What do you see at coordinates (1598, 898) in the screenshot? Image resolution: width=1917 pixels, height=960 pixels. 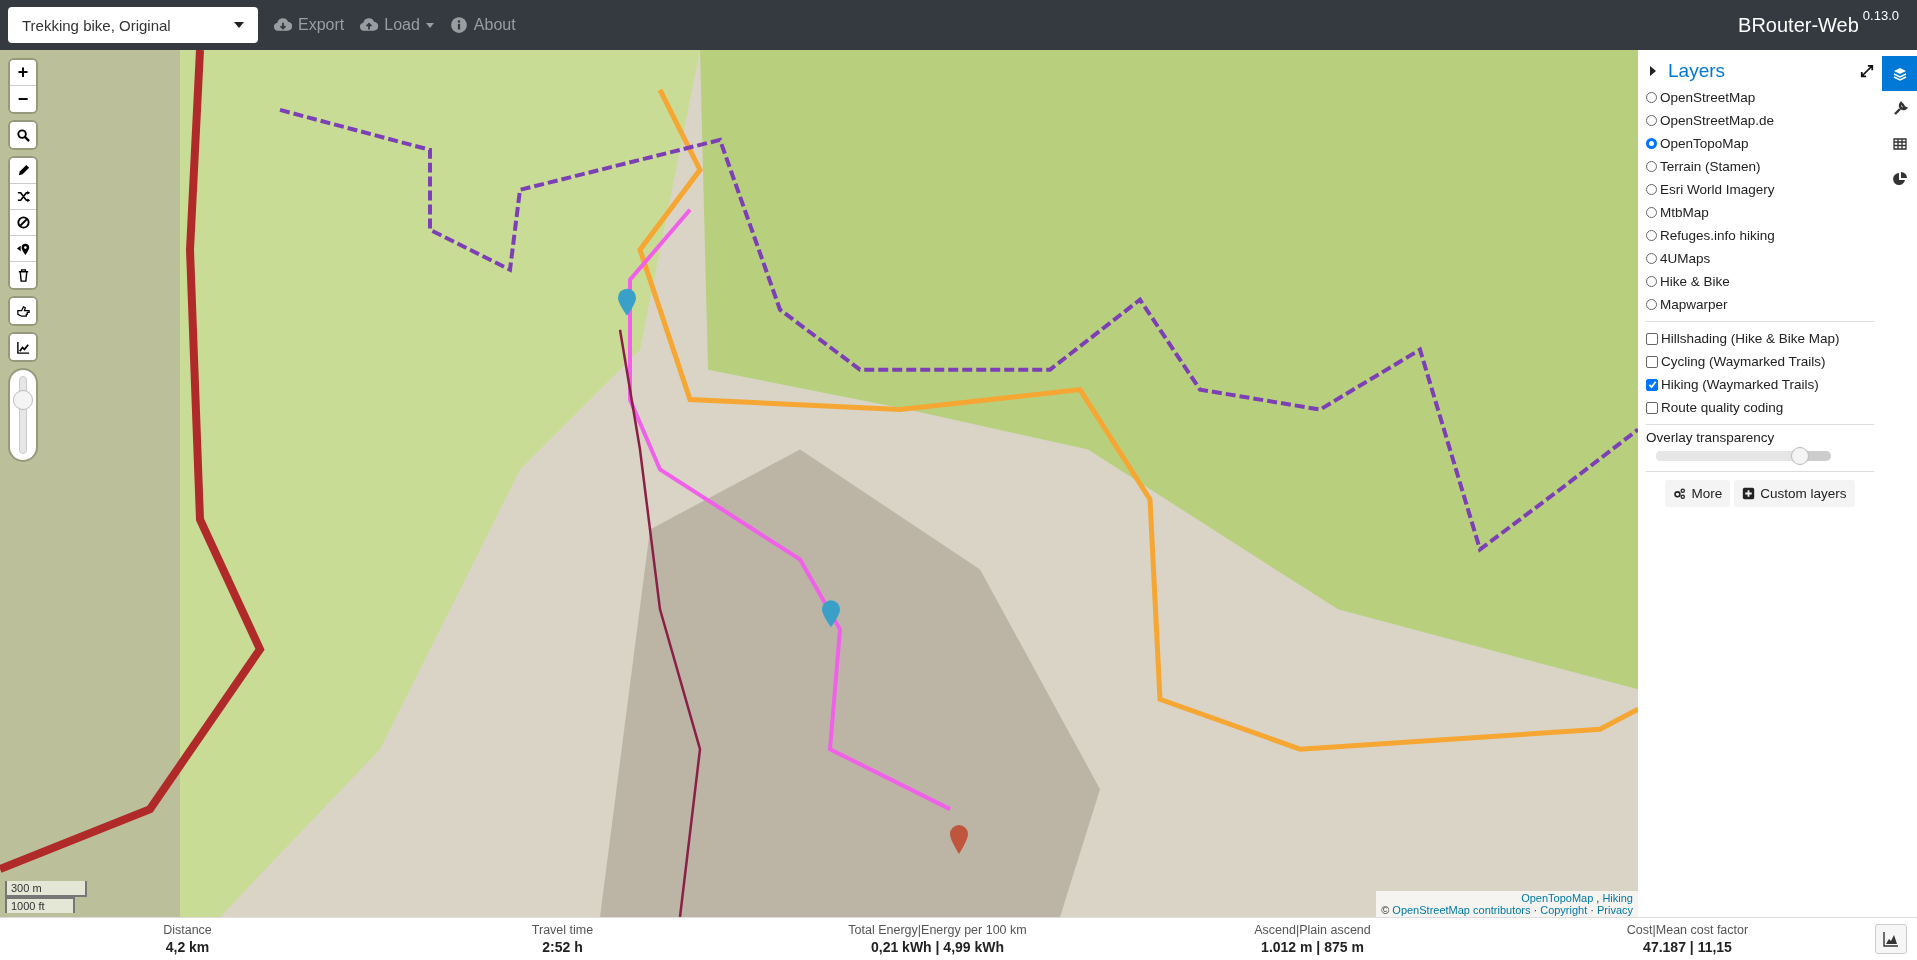 I see `attribution-text: ,` at bounding box center [1598, 898].